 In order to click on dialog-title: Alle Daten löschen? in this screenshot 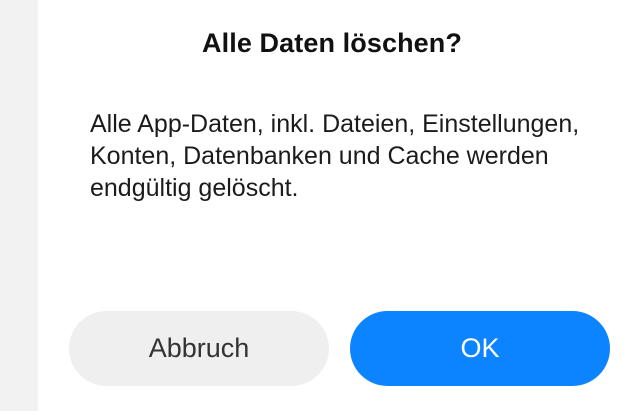, I will do `click(332, 43)`.